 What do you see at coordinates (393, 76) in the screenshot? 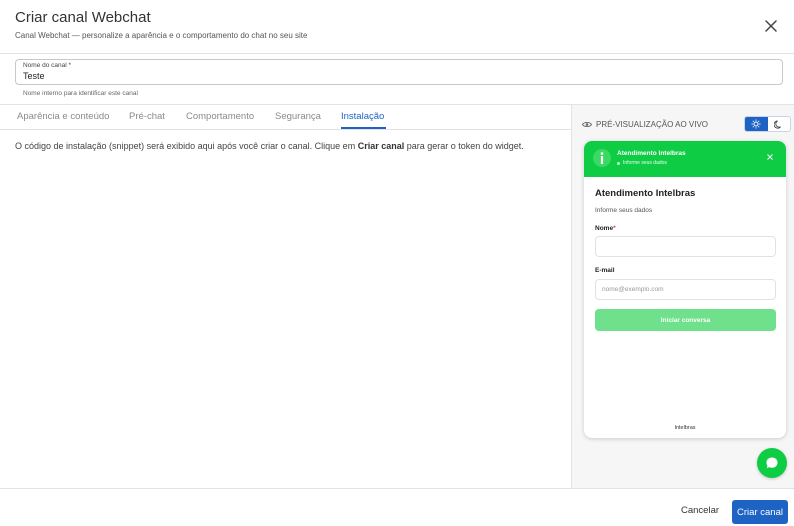
I see `channel-name-input` at bounding box center [393, 76].